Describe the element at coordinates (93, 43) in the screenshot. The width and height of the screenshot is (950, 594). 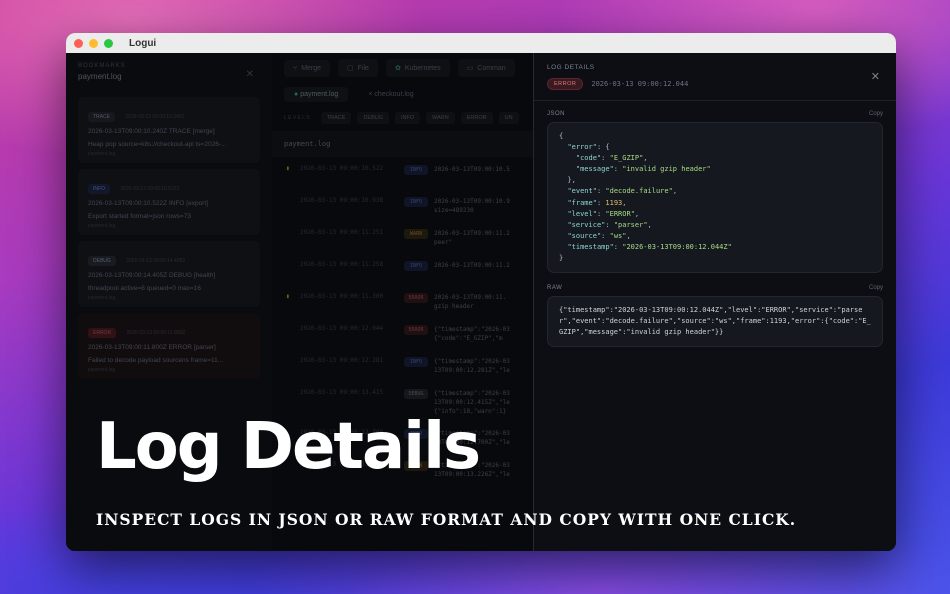
I see `minimize-window-button` at that location.